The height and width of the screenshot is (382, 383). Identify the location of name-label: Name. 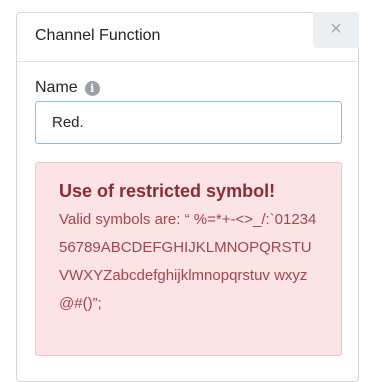
(56, 87).